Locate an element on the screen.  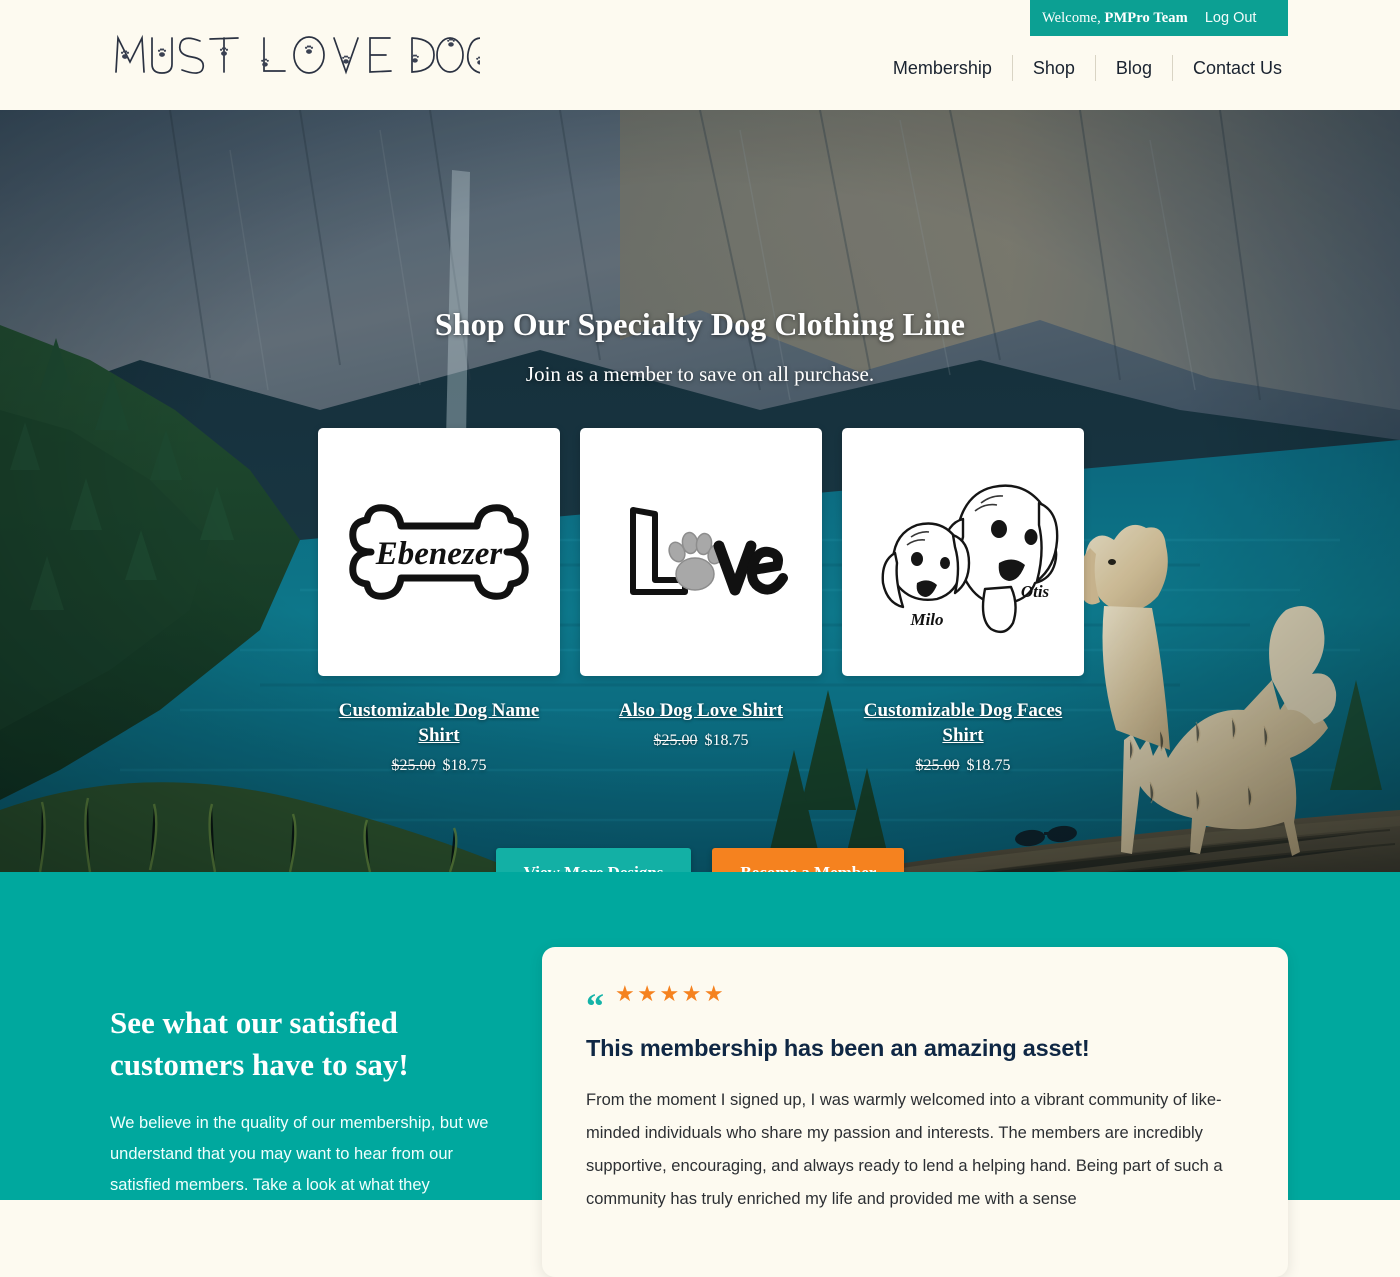
product-card-dog-faces-shirt: Milo Otis is located at coordinates (963, 552).